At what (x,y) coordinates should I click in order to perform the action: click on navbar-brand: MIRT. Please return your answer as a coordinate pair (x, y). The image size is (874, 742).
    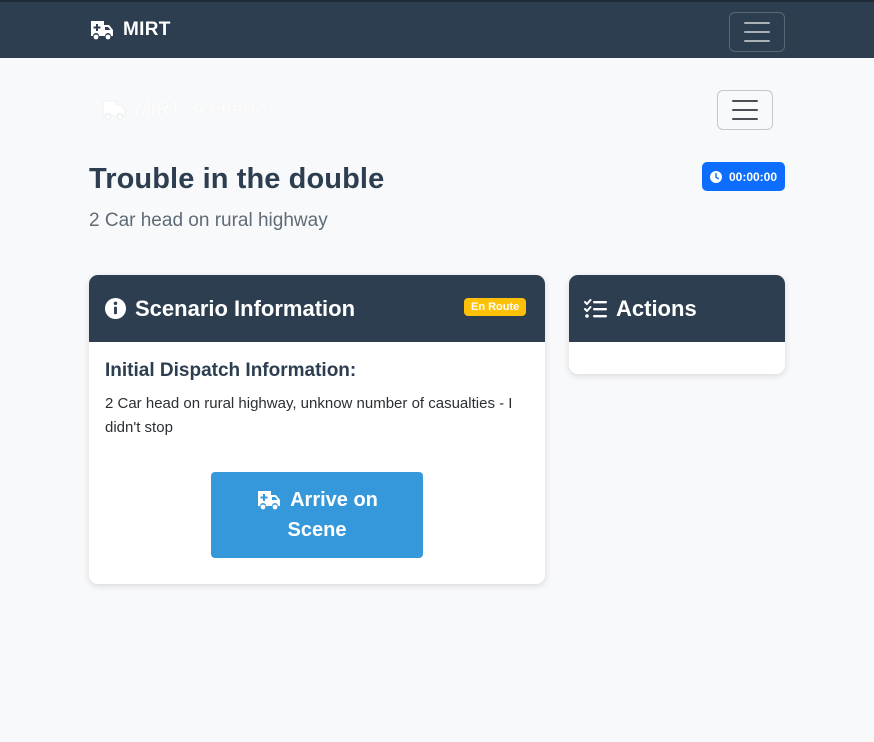
    Looking at the image, I should click on (130, 30).